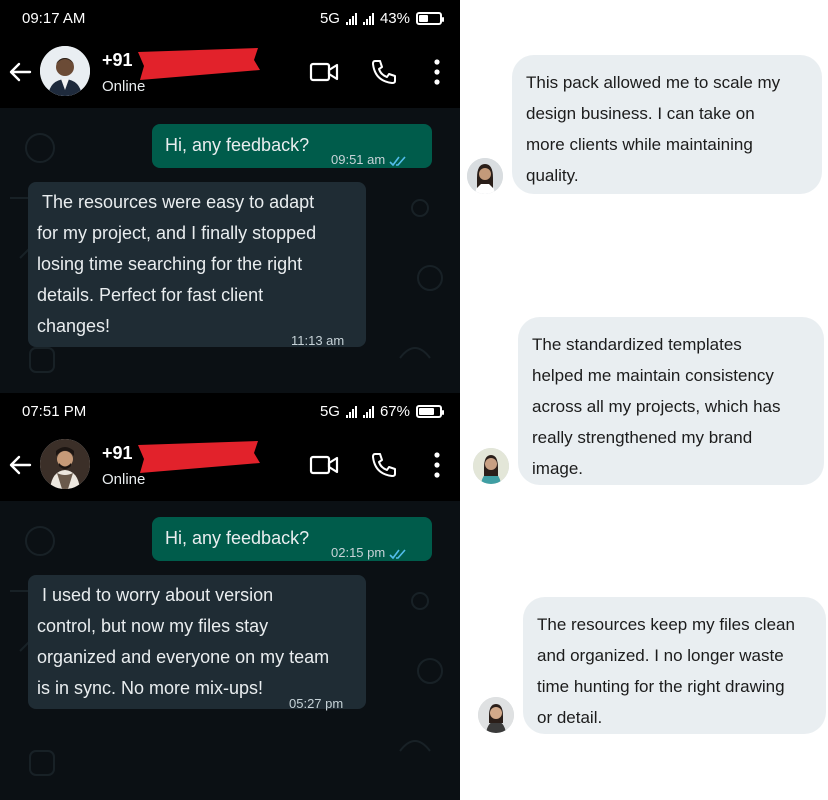 The image size is (828, 800). Describe the element at coordinates (316, 703) in the screenshot. I see `message-time: 05:27 pm` at that location.